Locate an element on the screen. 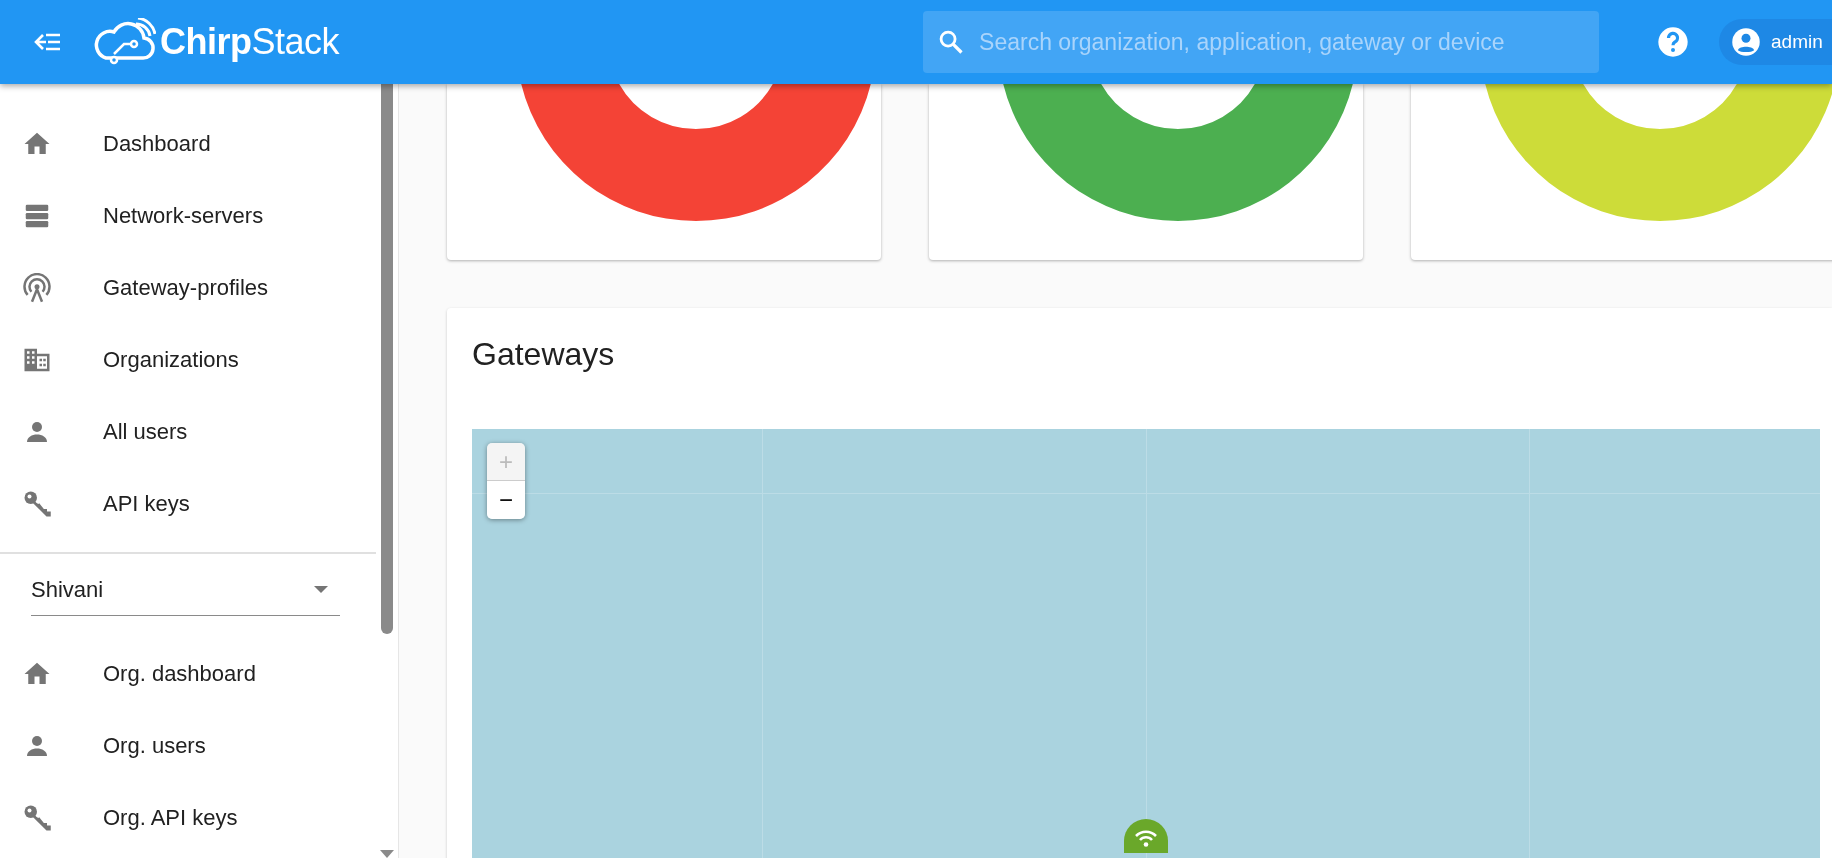 The image size is (1832, 858). dropdown-caret-icon is located at coordinates (321, 589).